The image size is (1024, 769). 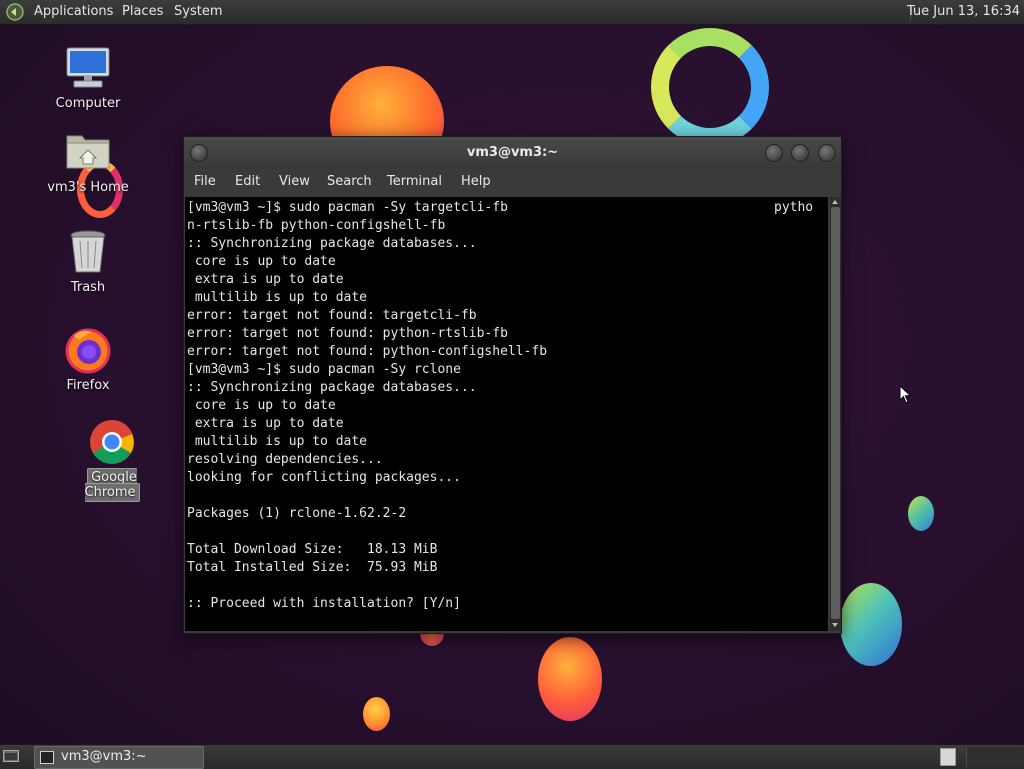 What do you see at coordinates (294, 181) in the screenshot?
I see `menu-view: View` at bounding box center [294, 181].